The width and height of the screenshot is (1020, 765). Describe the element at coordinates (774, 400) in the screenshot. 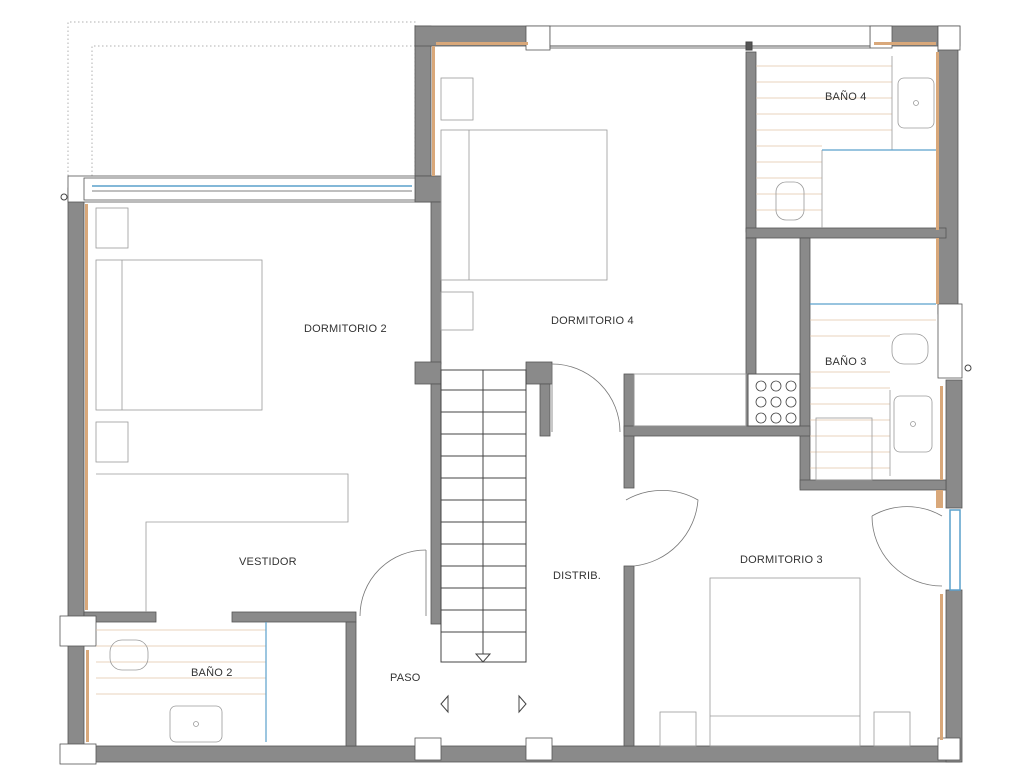

I see `burner-block` at that location.